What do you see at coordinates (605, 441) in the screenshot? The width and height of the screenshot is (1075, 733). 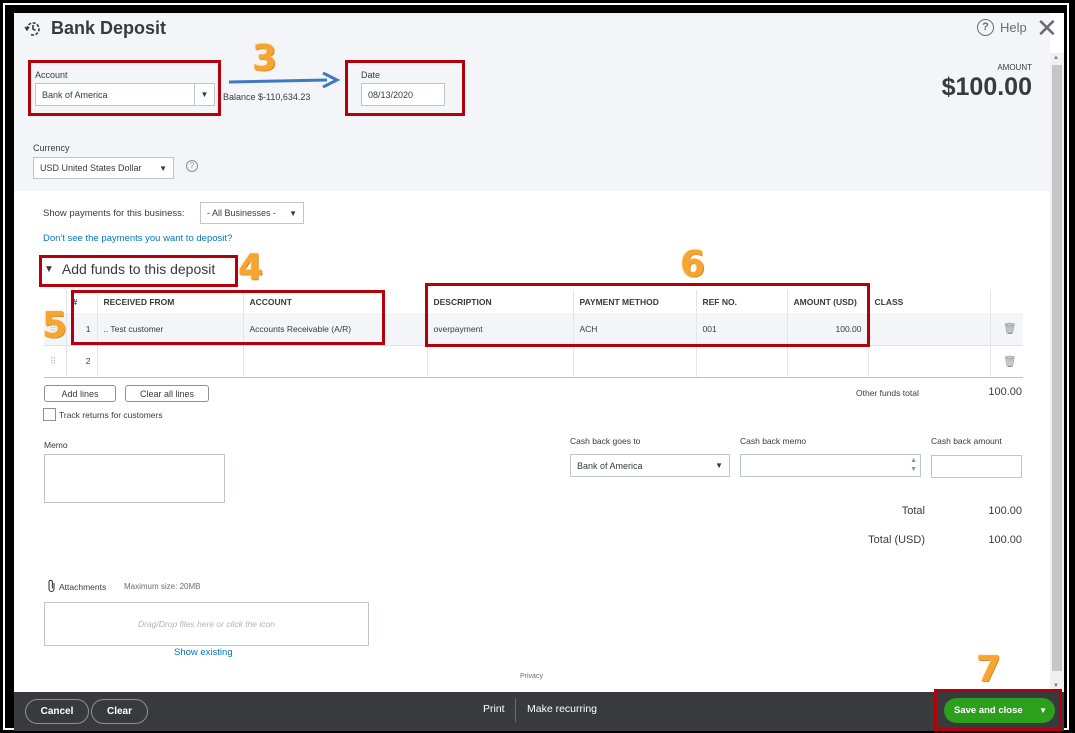 I see `cash-back-goes-to-label: Cash back goes to` at bounding box center [605, 441].